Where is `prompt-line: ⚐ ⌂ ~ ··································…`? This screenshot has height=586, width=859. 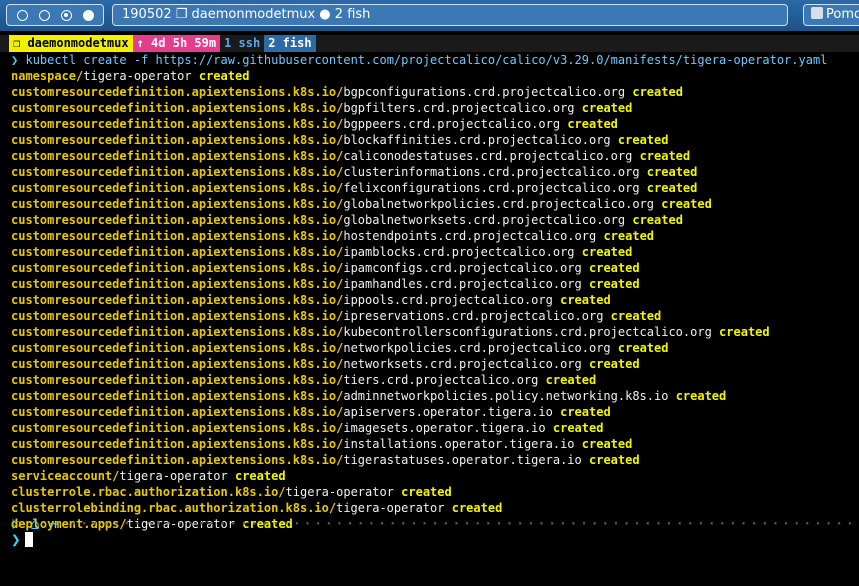
prompt-line: ⚐ ⌂ ~ ··································… is located at coordinates (431, 522).